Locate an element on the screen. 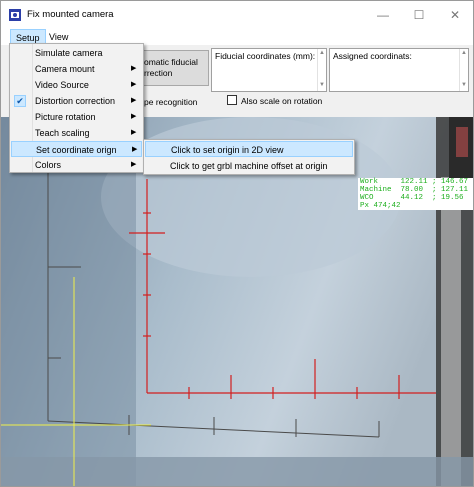  menu-video-source: Video Source ▶ is located at coordinates (76, 85).